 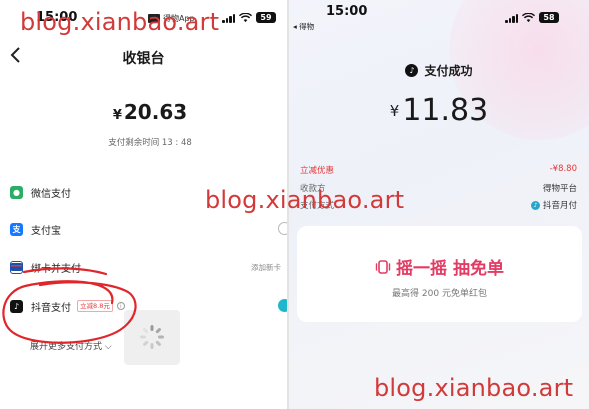 I want to click on wechat-pay-icon: ●, so click(x=16, y=192).